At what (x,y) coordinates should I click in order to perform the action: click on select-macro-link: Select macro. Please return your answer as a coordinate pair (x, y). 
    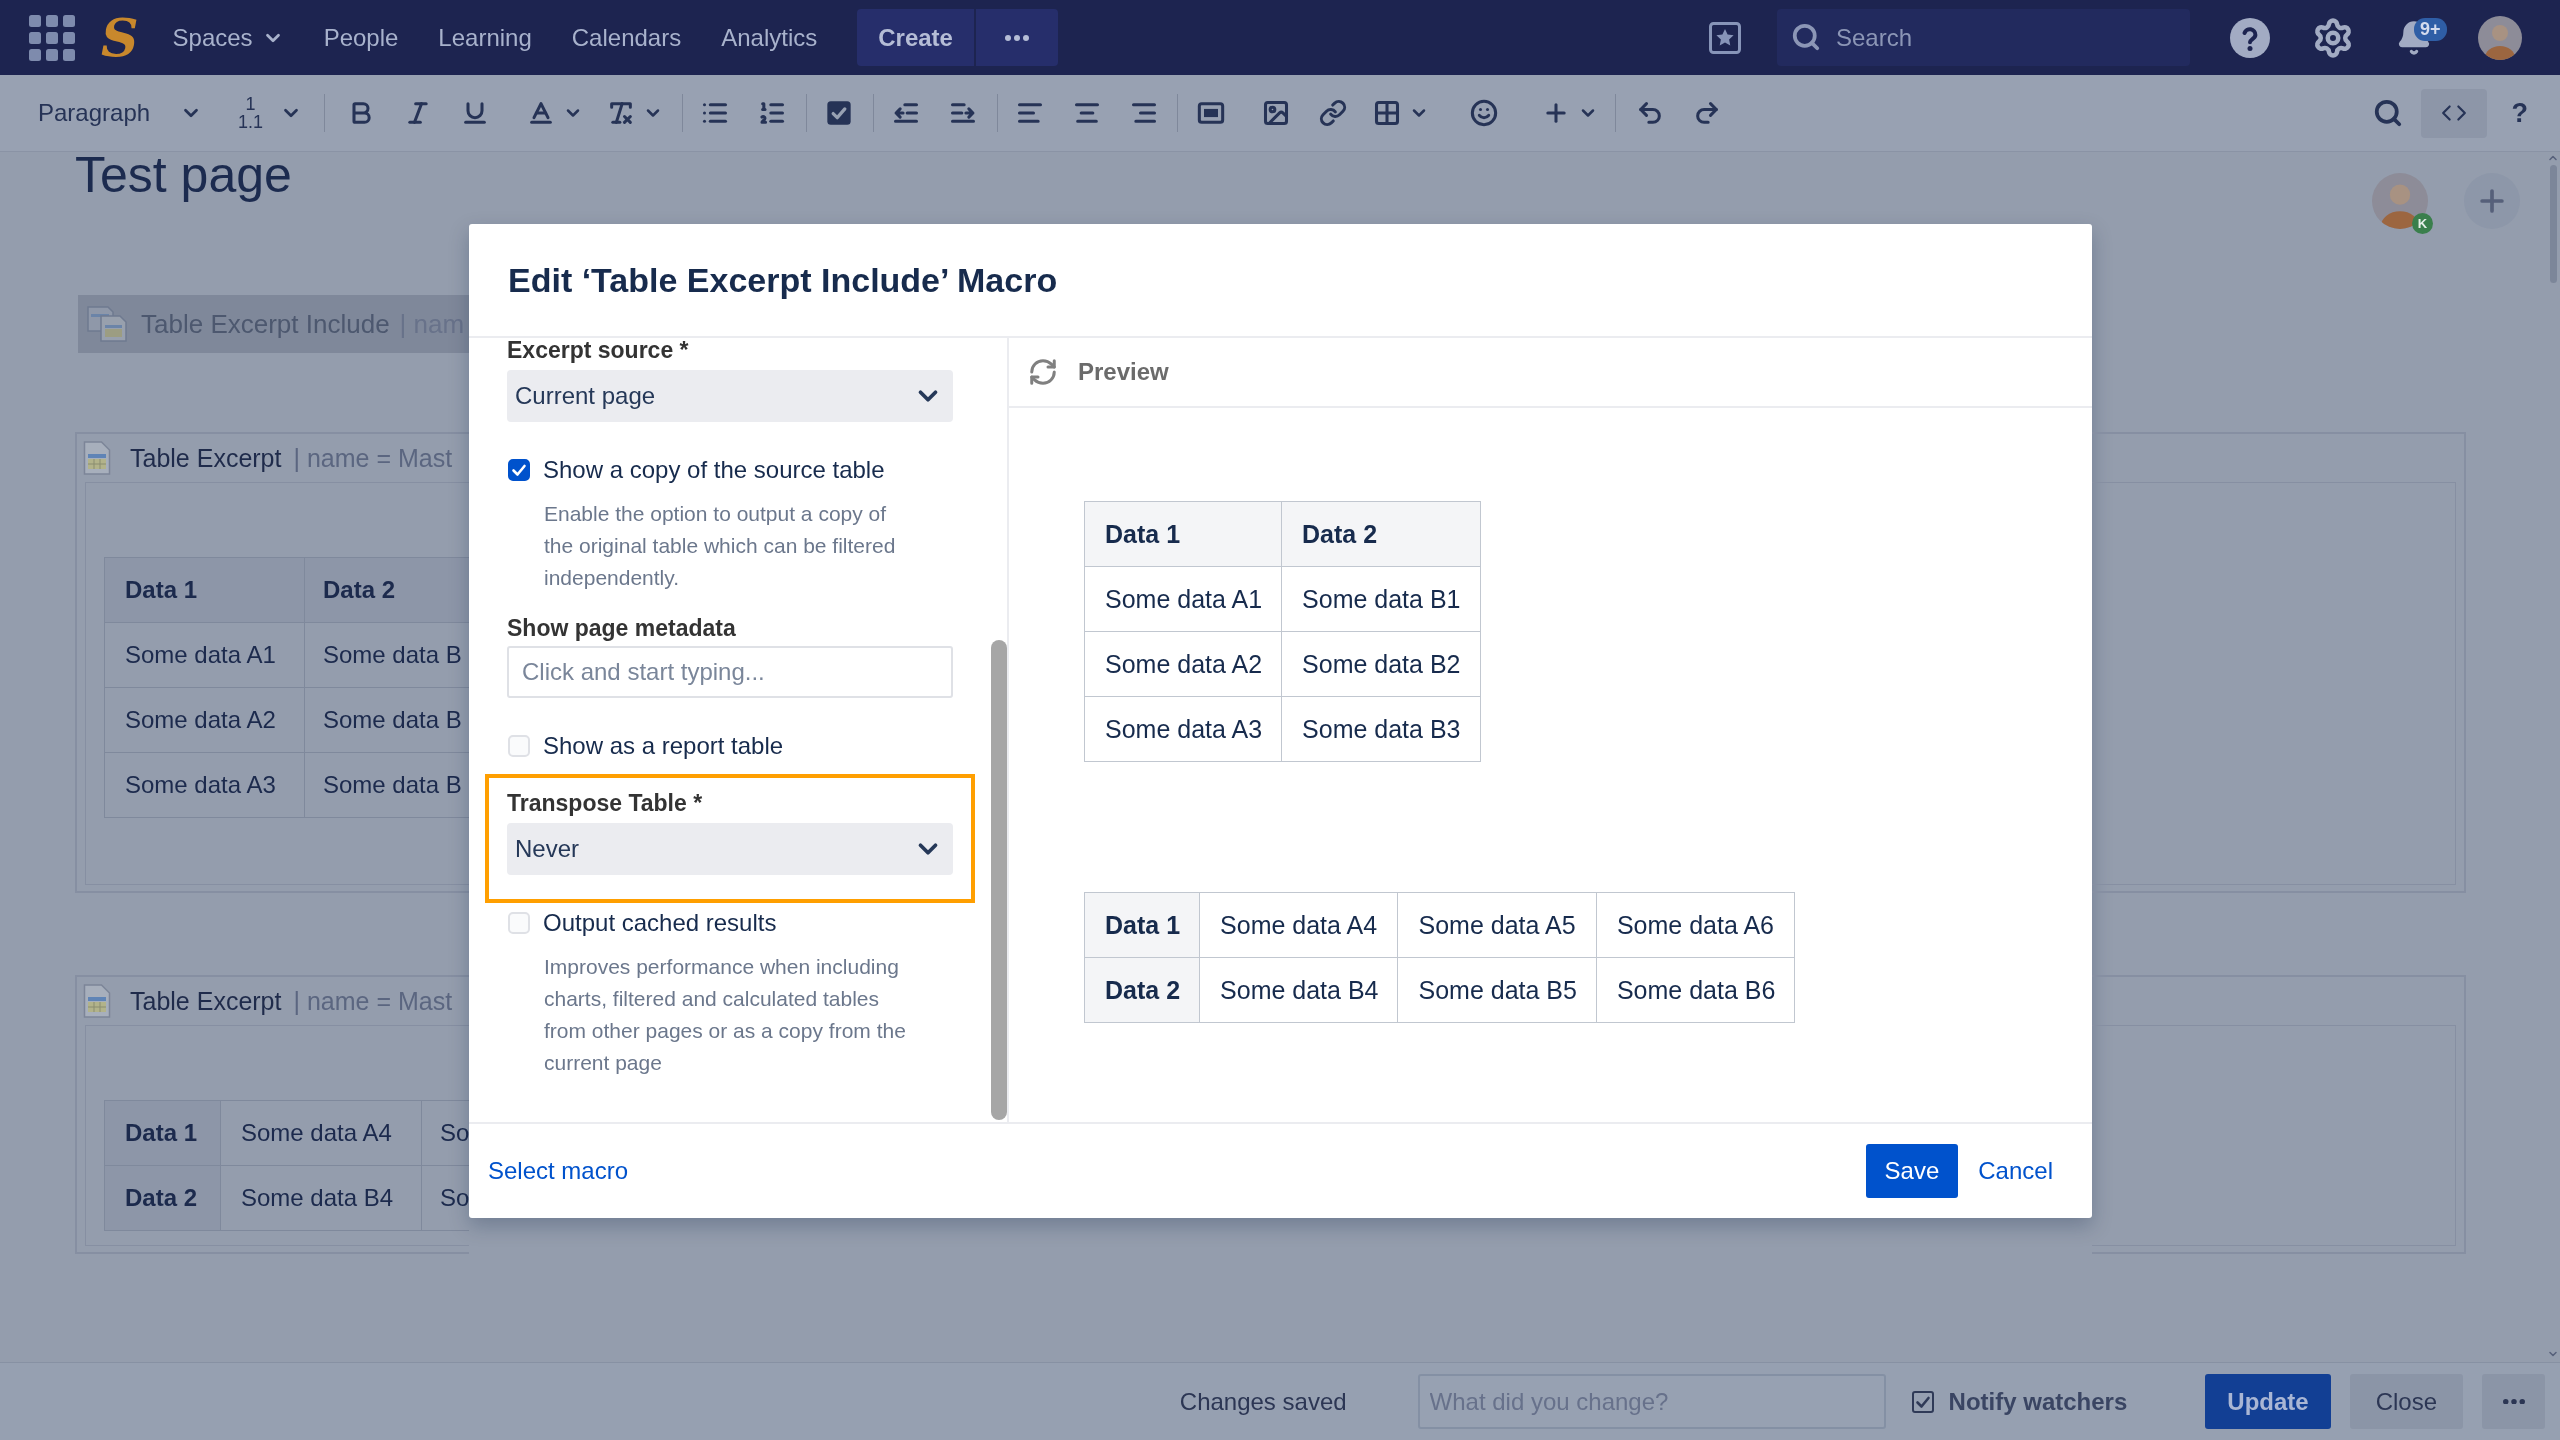
    Looking at the image, I should click on (558, 1171).